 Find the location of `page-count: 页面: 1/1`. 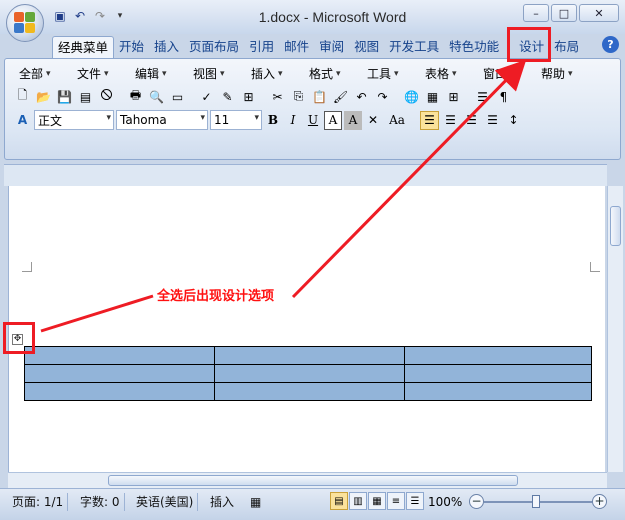

page-count: 页面: 1/1 is located at coordinates (38, 502).